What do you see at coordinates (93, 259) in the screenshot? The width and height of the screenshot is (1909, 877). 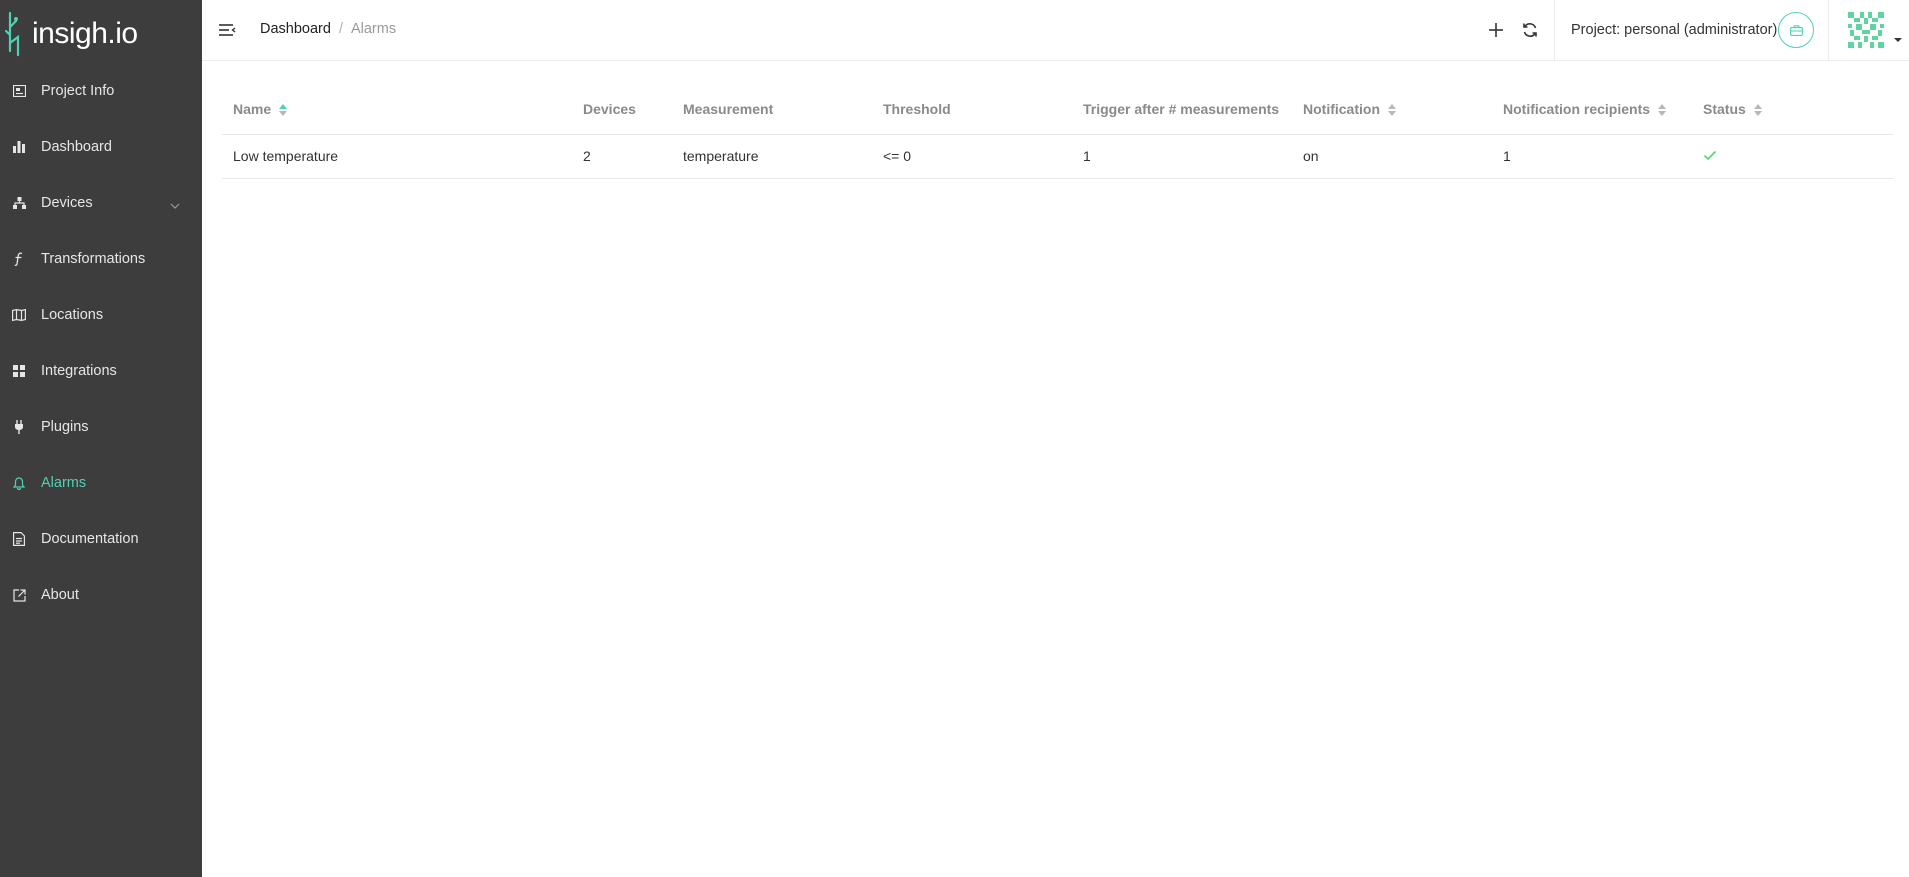 I see `sidebar-item-label: Transformations` at bounding box center [93, 259].